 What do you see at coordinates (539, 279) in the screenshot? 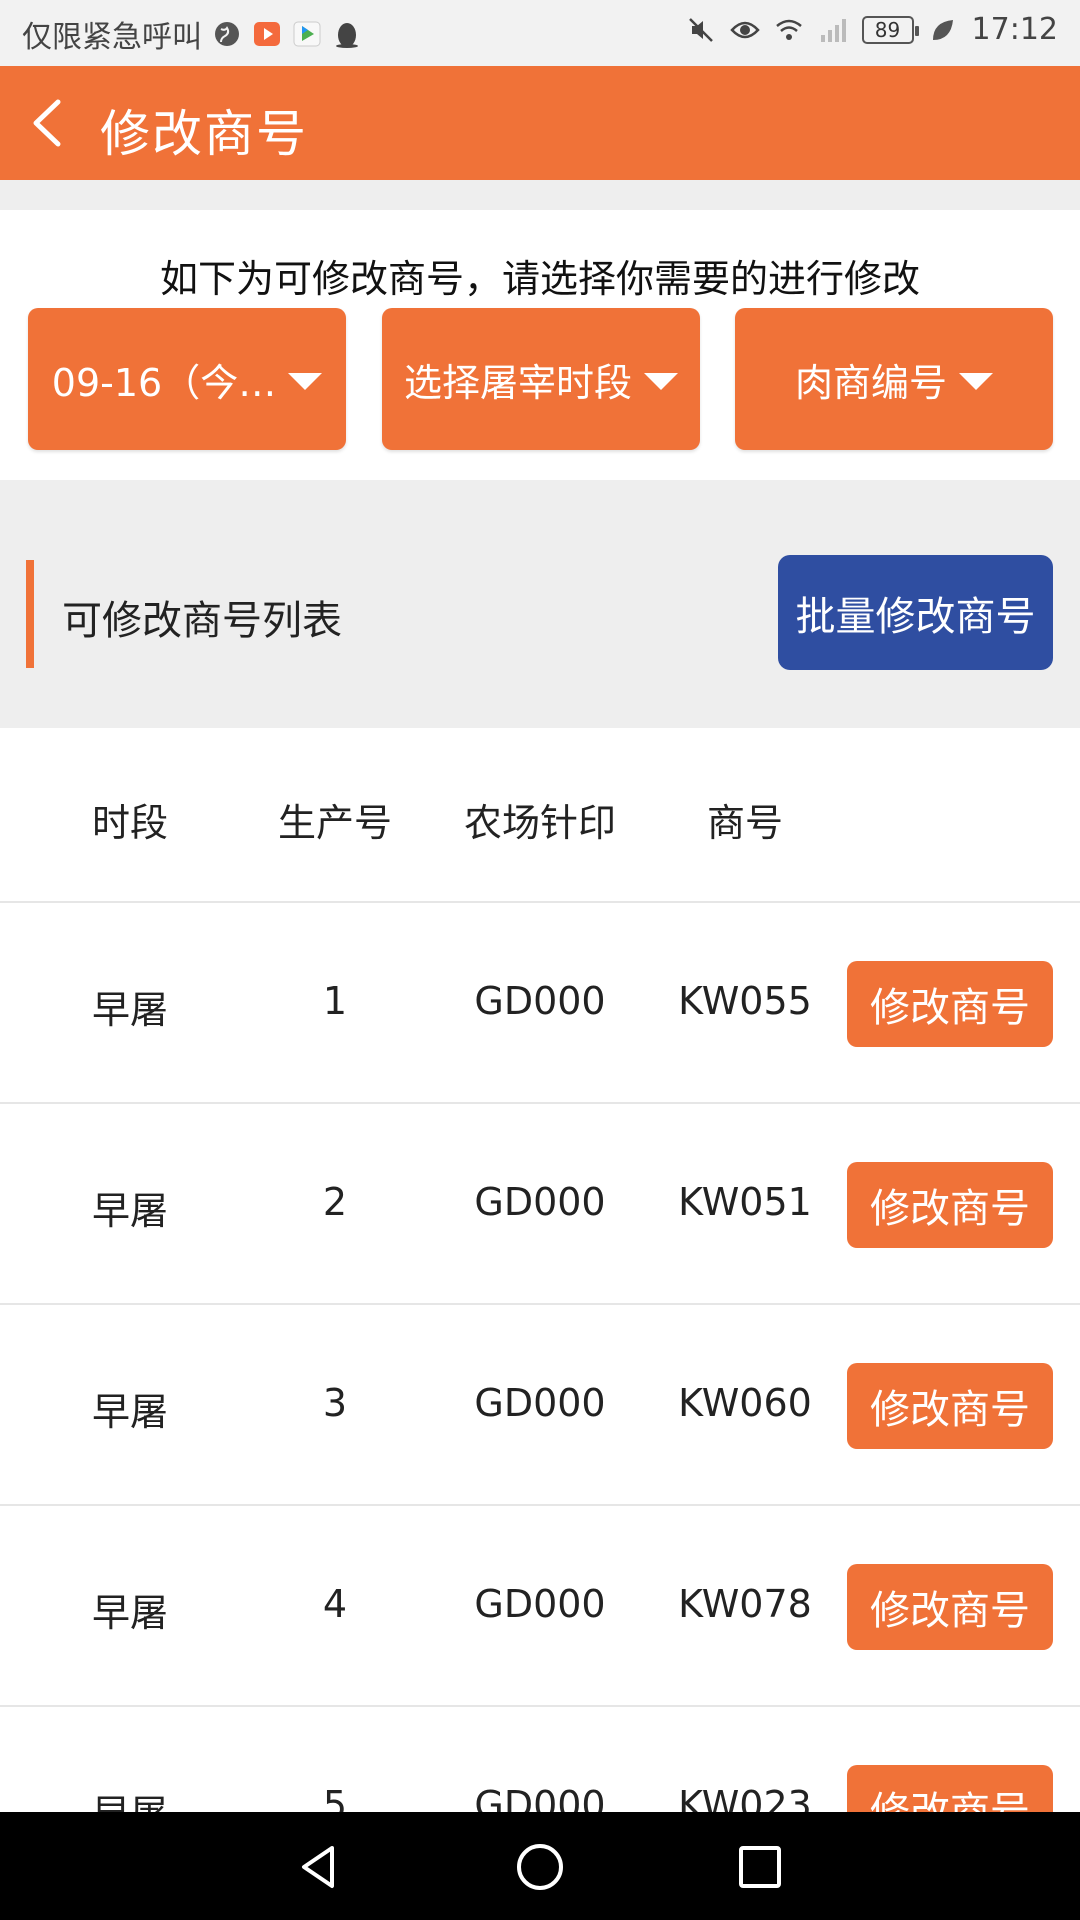
I see `filter-hint: 如下为可修改商号，请选择你需要的进行修改` at bounding box center [539, 279].